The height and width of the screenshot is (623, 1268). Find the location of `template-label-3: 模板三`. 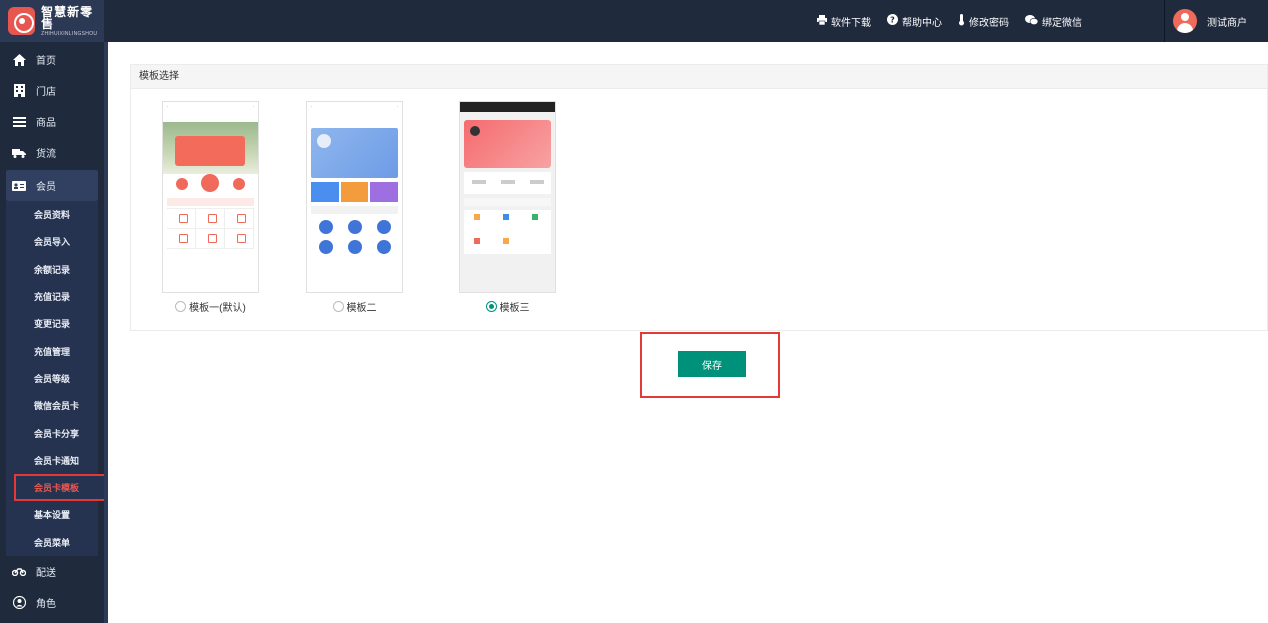

template-label-3: 模板三 is located at coordinates (514, 308).